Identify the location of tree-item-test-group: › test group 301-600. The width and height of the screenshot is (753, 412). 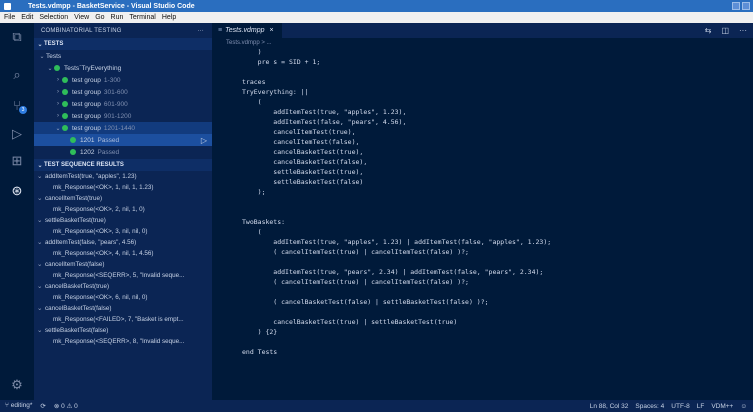
(123, 92).